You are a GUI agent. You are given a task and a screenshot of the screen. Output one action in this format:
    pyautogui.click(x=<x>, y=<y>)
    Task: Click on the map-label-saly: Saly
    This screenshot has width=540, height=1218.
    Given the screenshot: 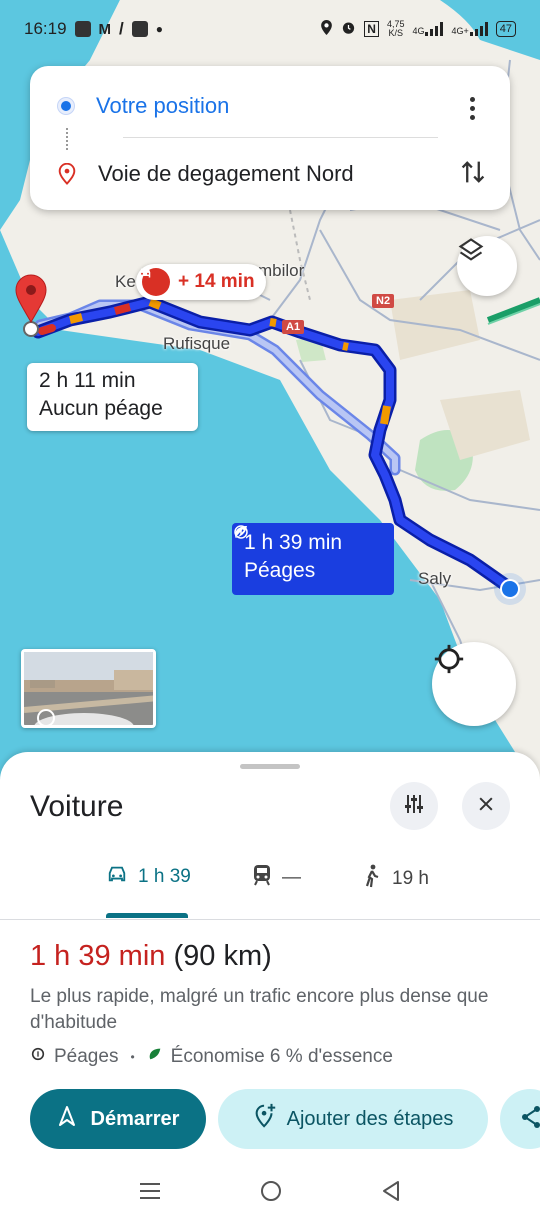 What is the action you would take?
    pyautogui.click(x=435, y=578)
    